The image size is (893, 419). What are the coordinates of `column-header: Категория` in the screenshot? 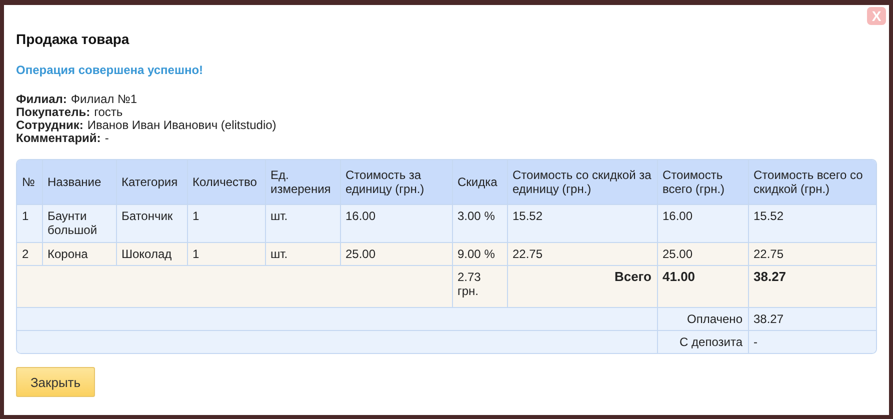 It's located at (151, 182).